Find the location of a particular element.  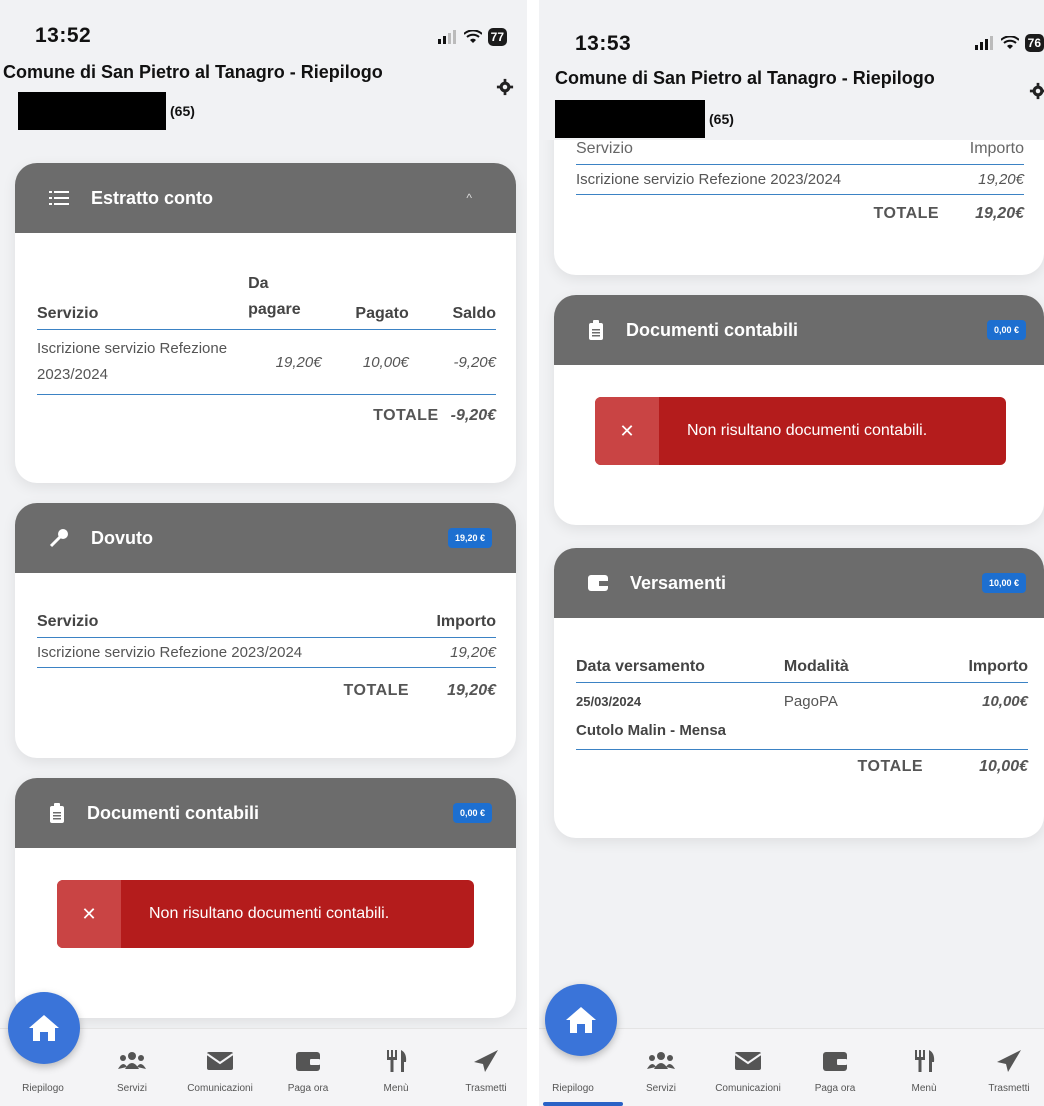

tab-label: Menù is located at coordinates (396, 1088).